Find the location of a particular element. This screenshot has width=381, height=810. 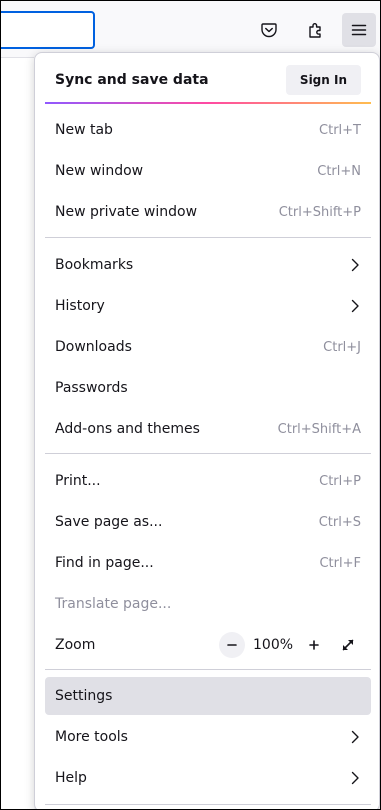

address-bar is located at coordinates (48, 30).